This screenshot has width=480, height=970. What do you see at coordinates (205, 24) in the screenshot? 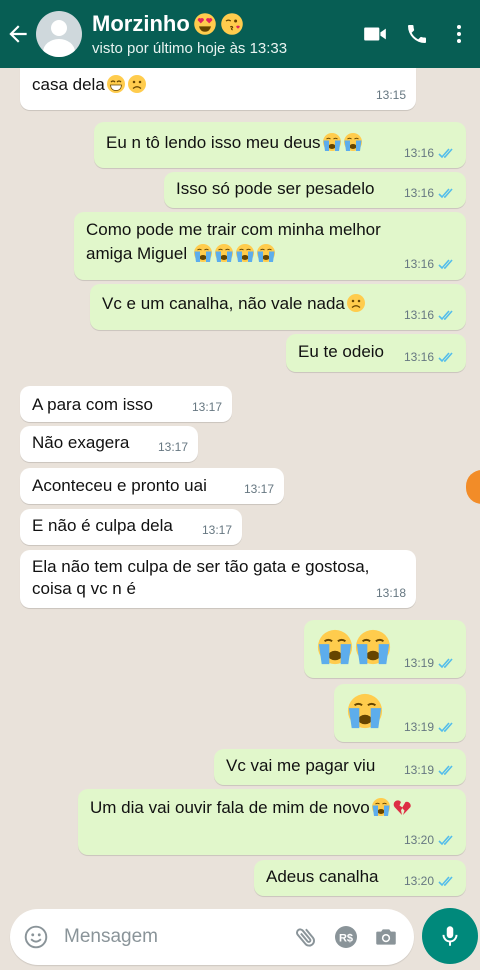
I see `heart-eyes-emoji-icon` at bounding box center [205, 24].